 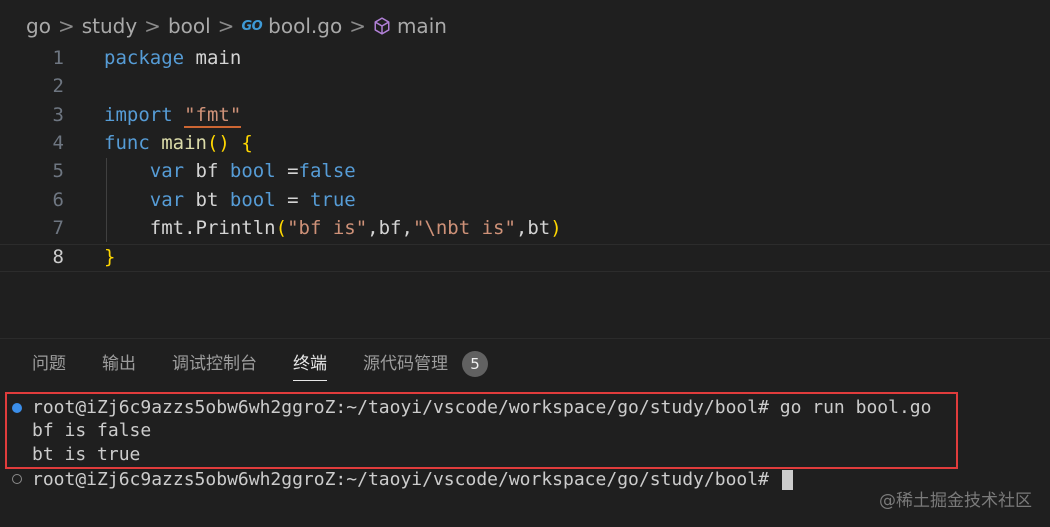 I want to click on code-token-string: "bf is", so click(x=327, y=228).